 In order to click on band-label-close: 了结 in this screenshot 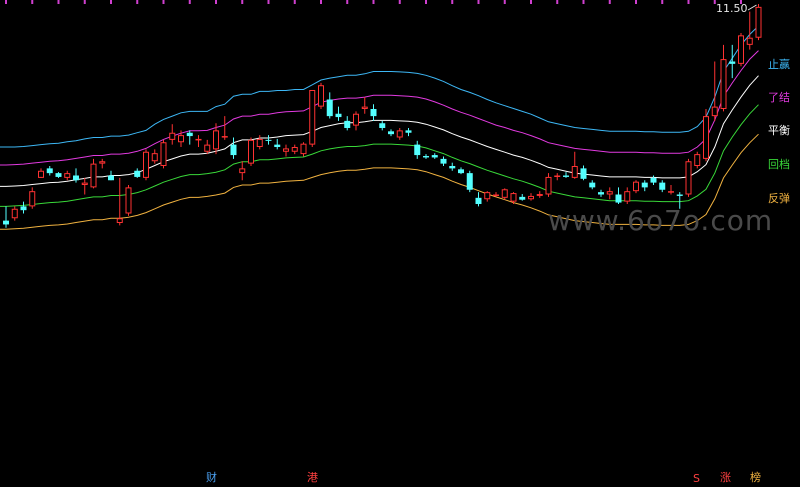, I will do `click(779, 97)`.